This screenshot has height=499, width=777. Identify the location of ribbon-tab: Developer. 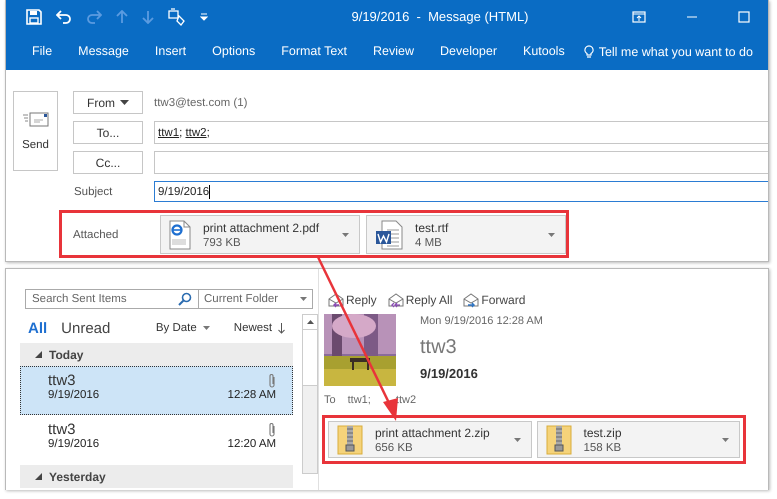
(468, 52).